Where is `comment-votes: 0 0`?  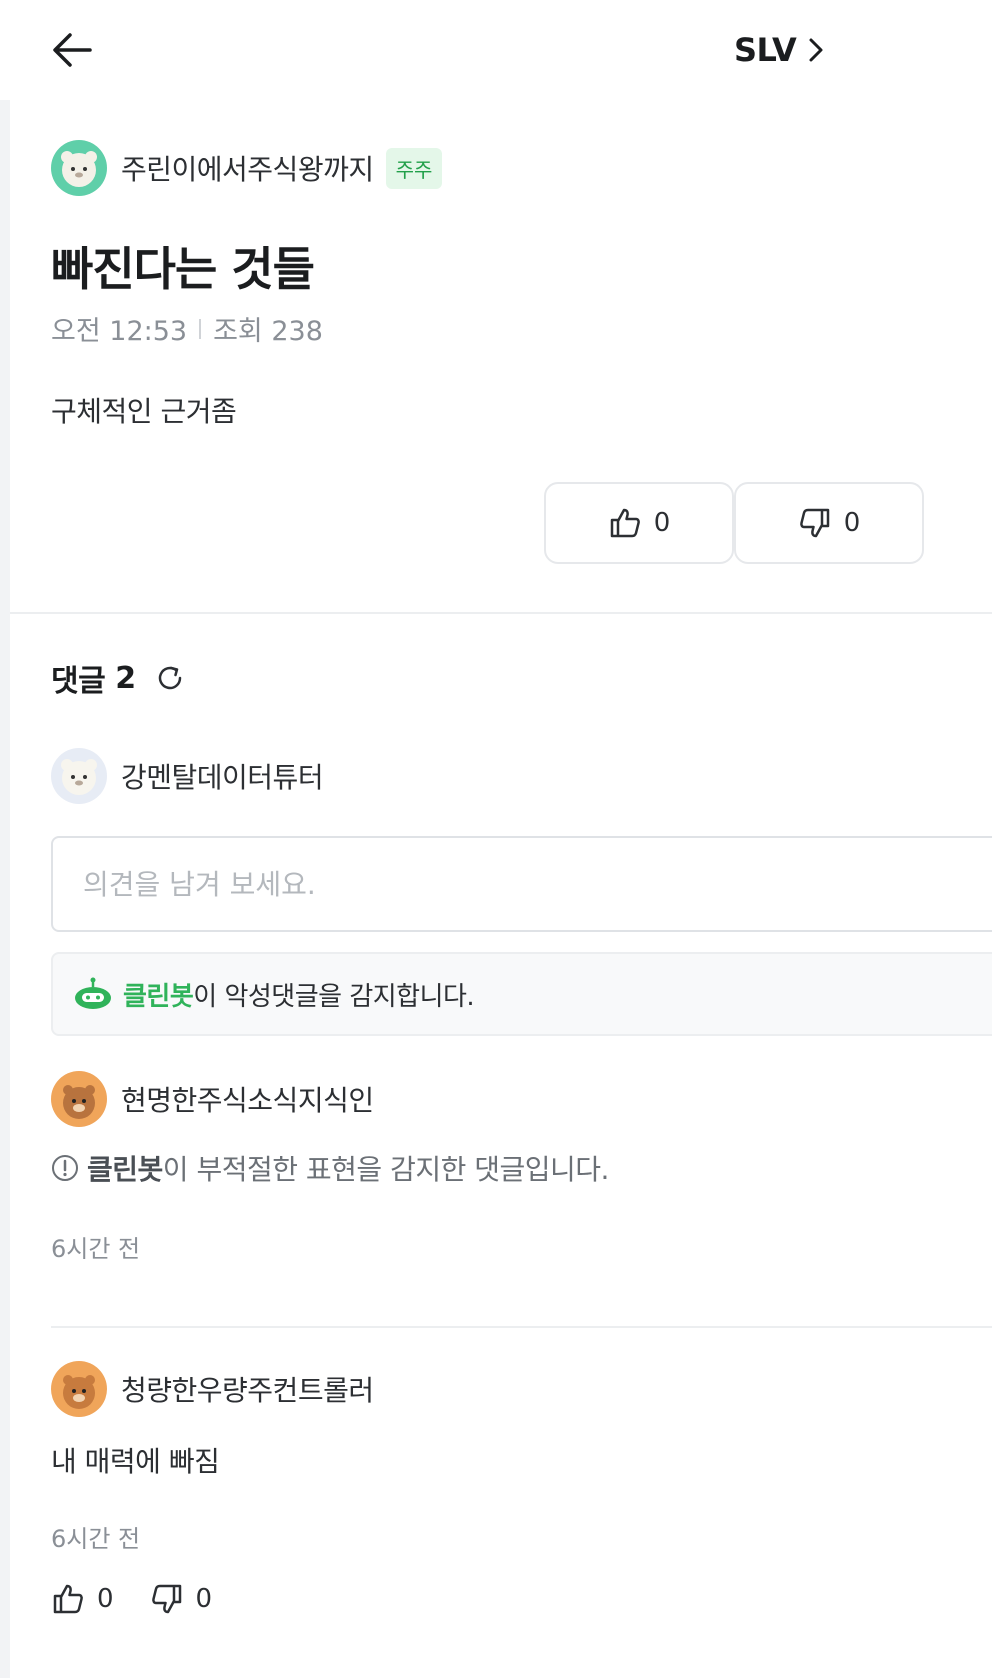
comment-votes: 0 0 is located at coordinates (149, 1599).